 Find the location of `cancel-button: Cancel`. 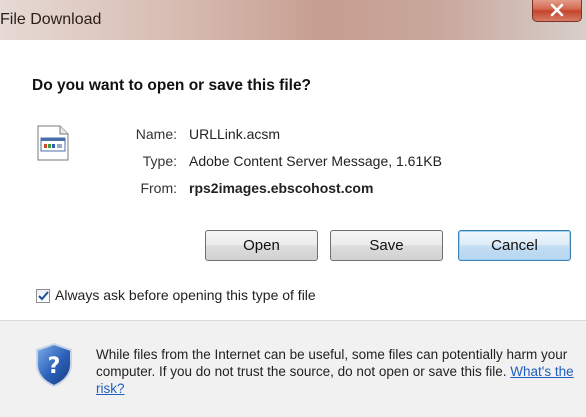

cancel-button: Cancel is located at coordinates (514, 245).